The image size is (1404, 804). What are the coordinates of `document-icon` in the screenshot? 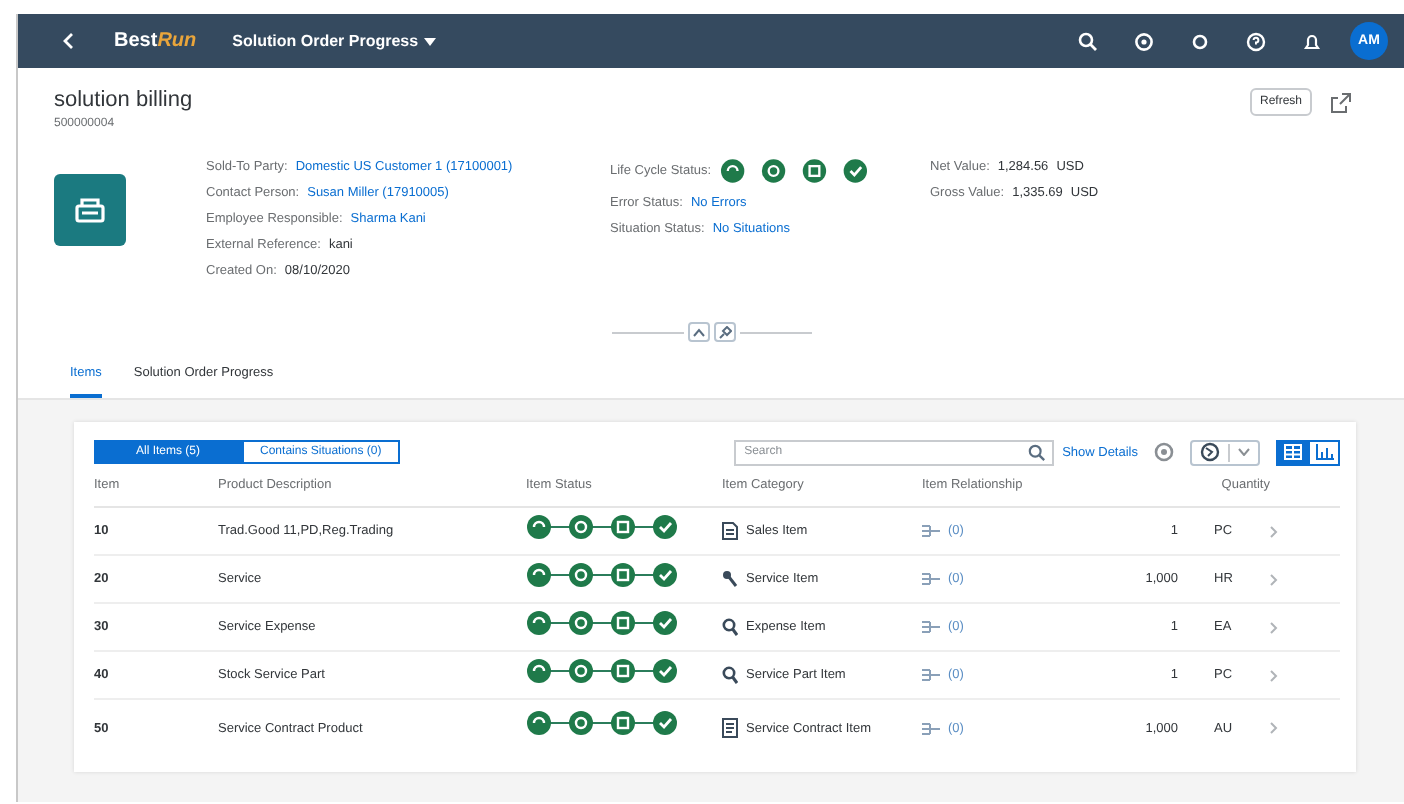 It's located at (730, 531).